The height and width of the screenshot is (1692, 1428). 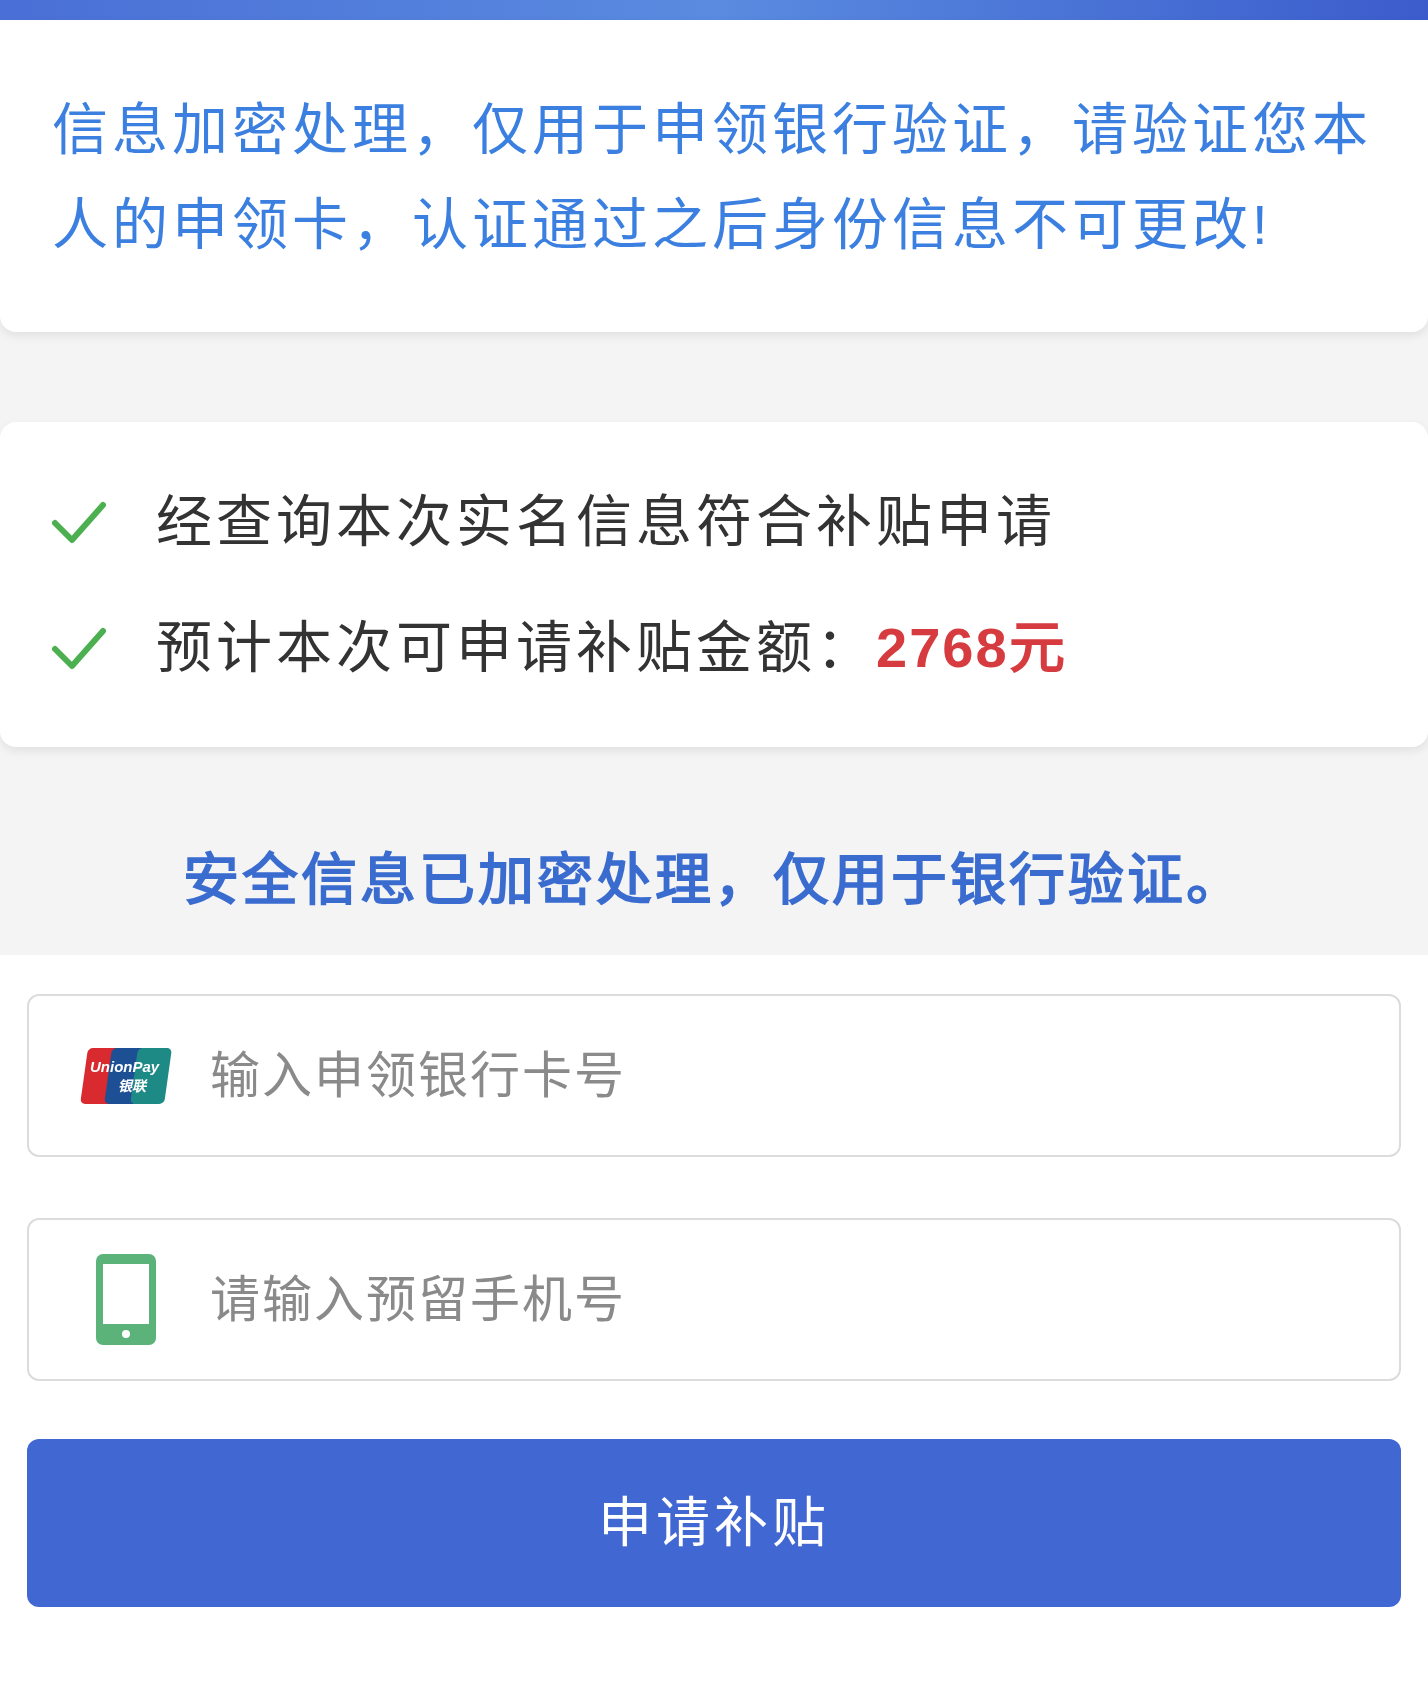 I want to click on notice-text: 信息加密处理，仅用于申领银行验证，请验证您本人的申领卡，认证通过之后身份信息不可更改!, so click(x=712, y=177).